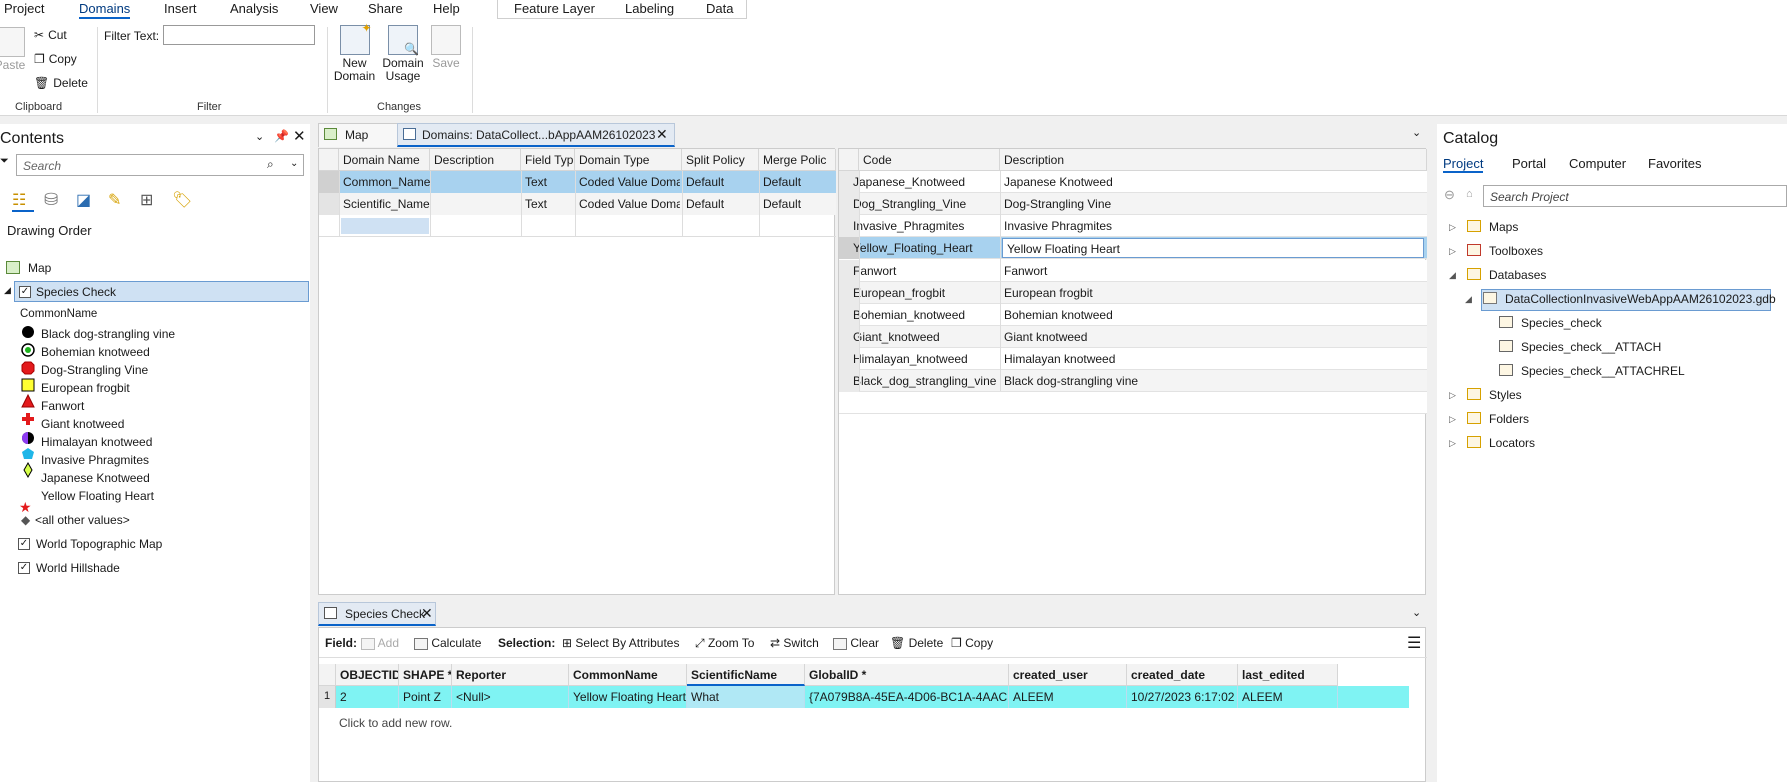 This screenshot has height=782, width=1787. What do you see at coordinates (1214, 226) in the screenshot?
I see `description-cell: Invasive Phragmites` at bounding box center [1214, 226].